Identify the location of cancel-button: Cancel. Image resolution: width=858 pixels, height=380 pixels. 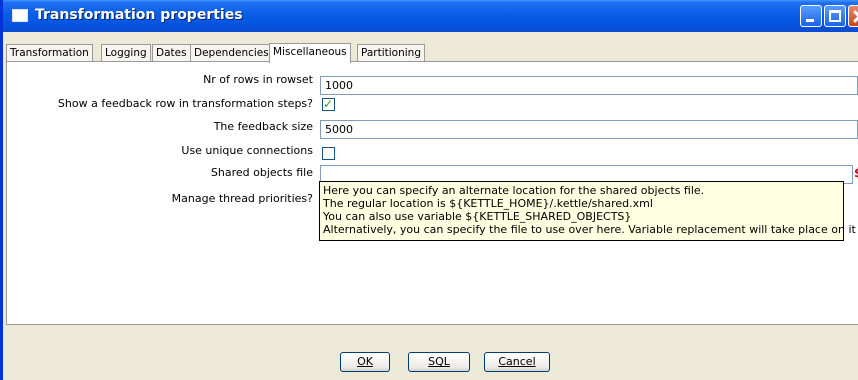
(517, 362).